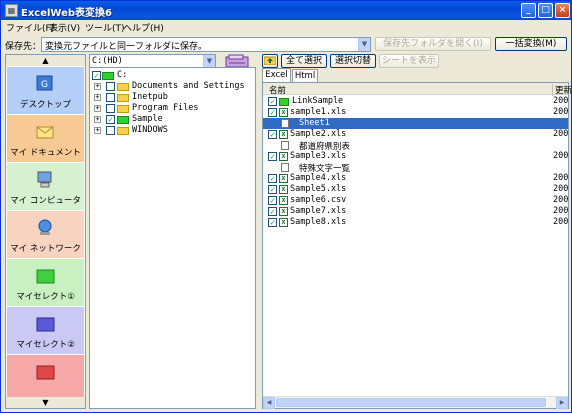 This screenshot has height=413, width=572. Describe the element at coordinates (415, 222) in the screenshot. I see `list-item: ✓ x Sample8.xls 200` at that location.